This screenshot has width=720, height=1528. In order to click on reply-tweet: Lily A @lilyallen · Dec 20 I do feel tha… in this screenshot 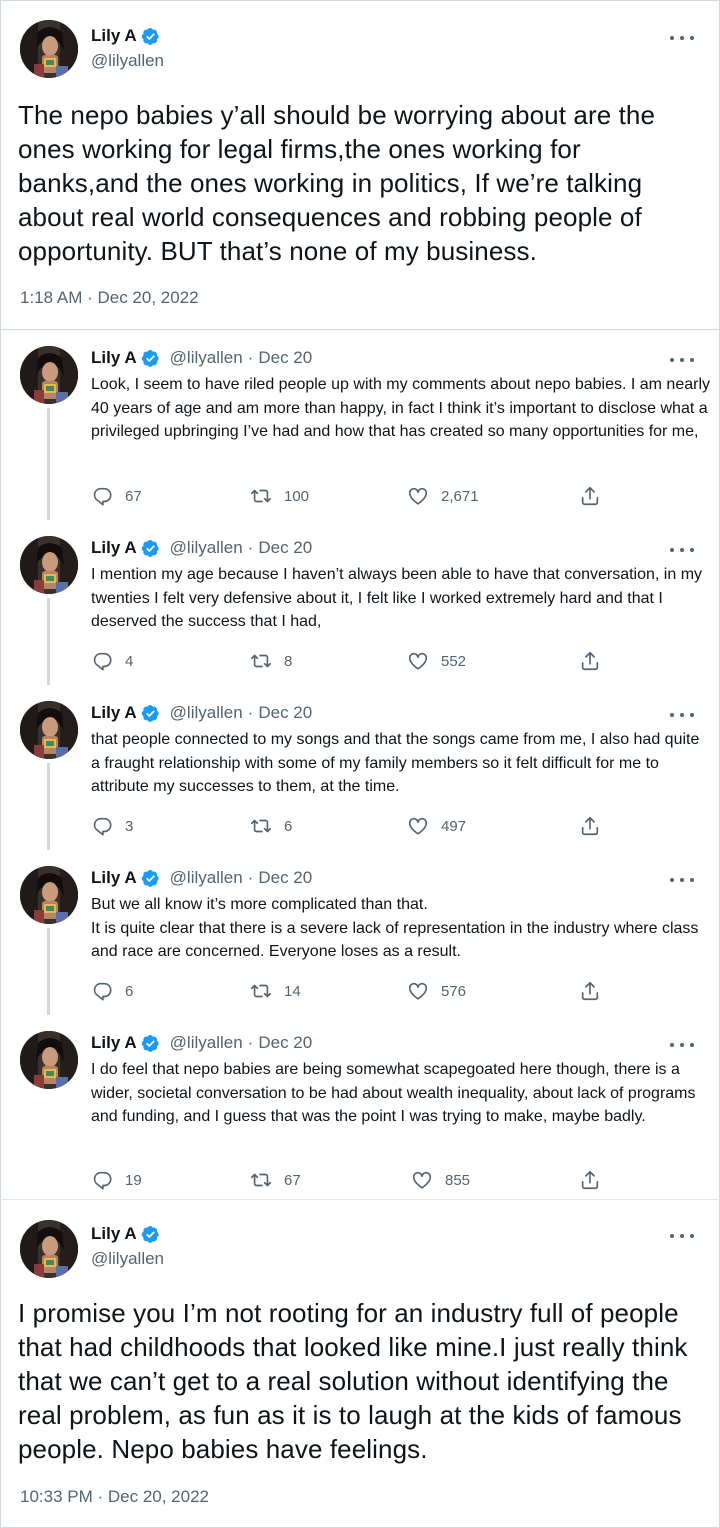, I will do `click(360, 1107)`.